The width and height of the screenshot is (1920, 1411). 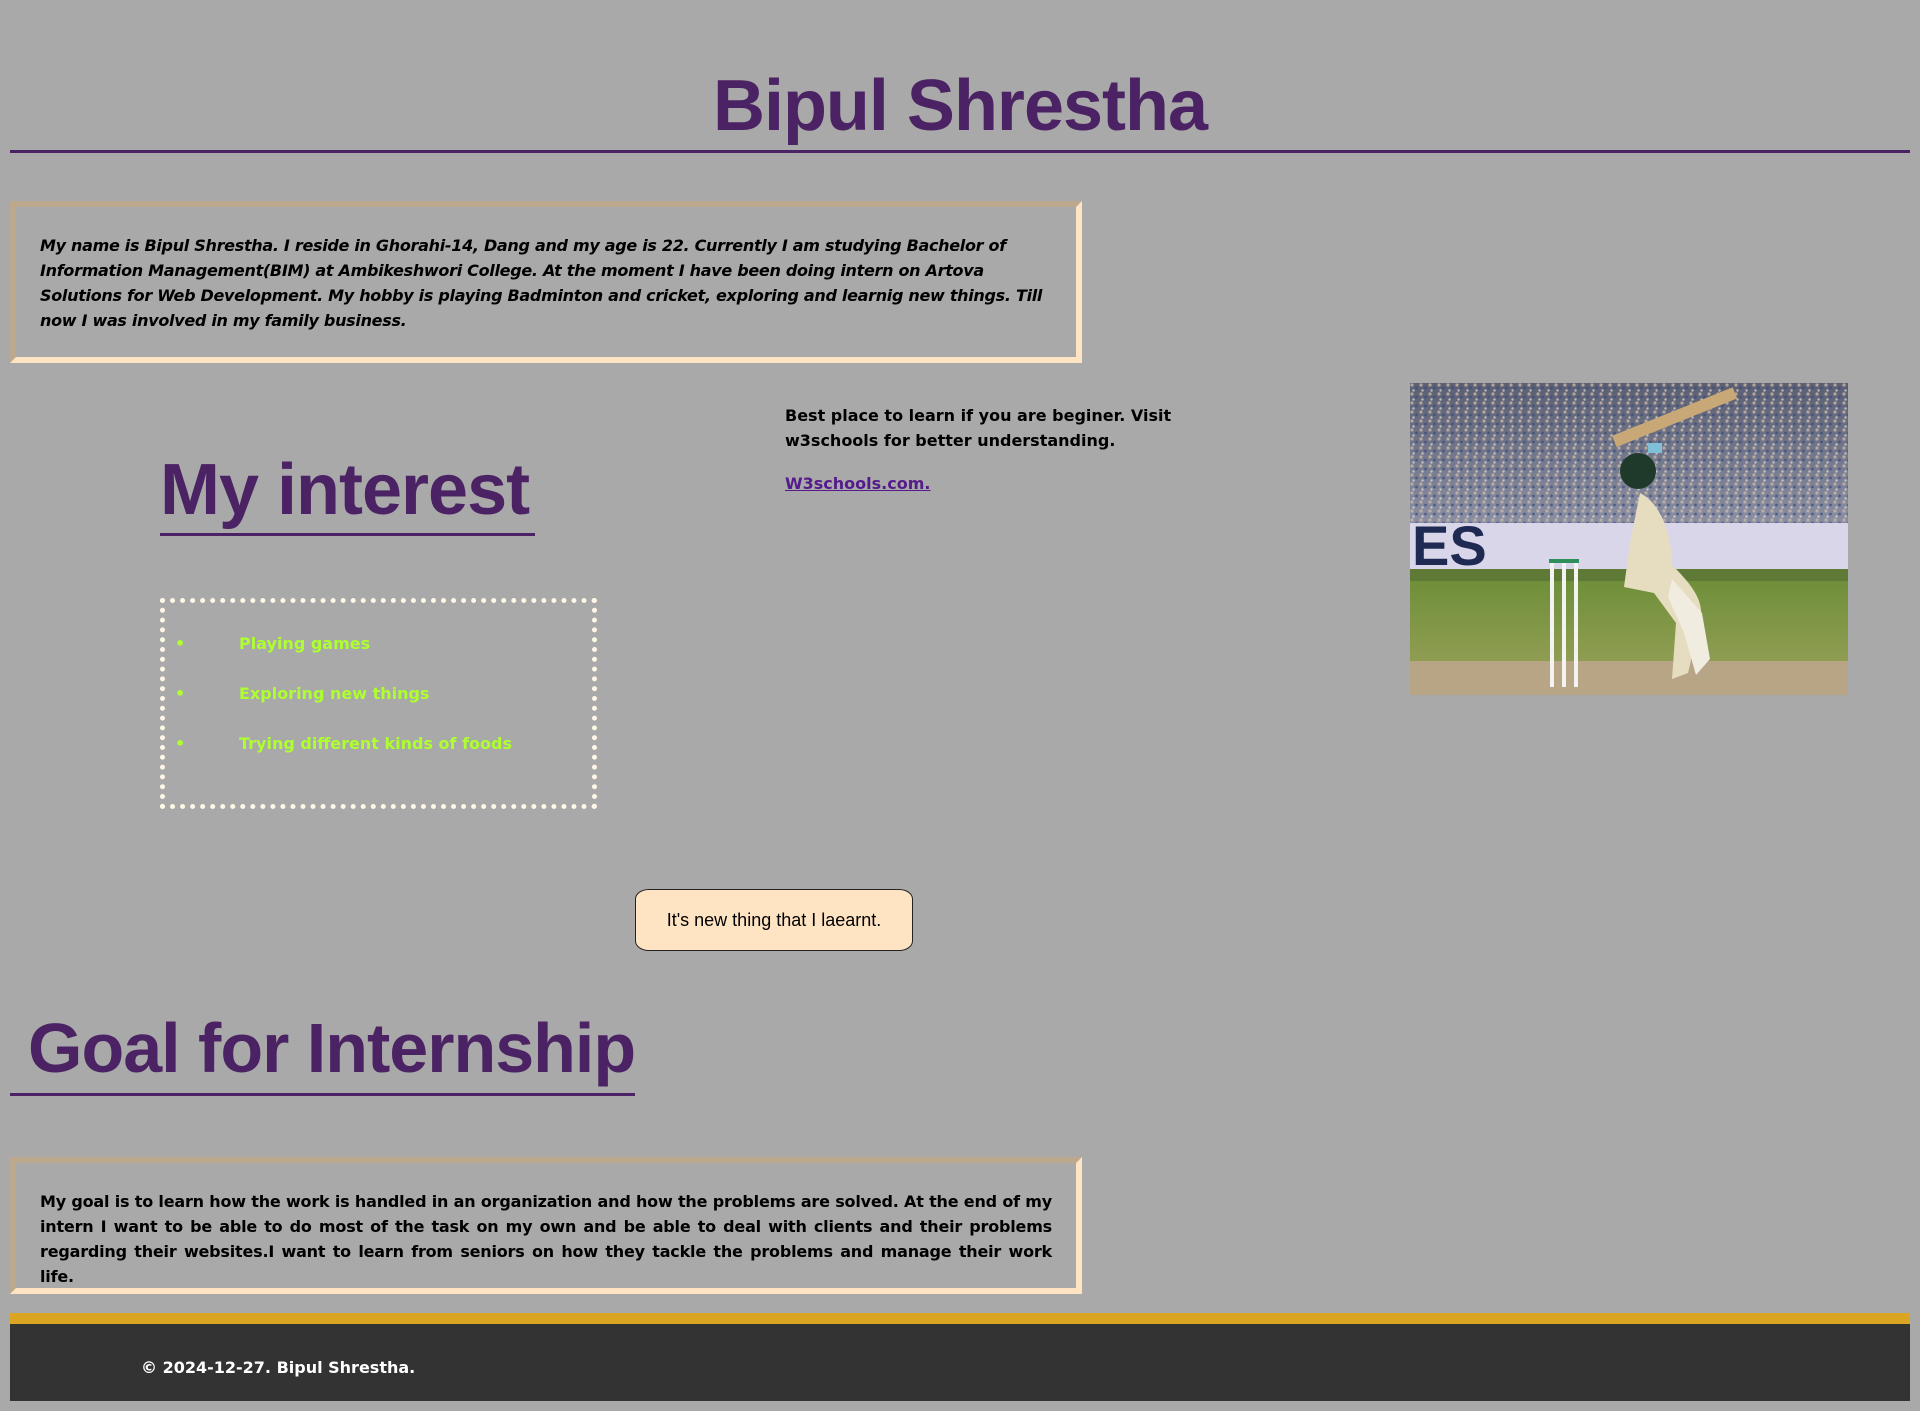 What do you see at coordinates (322, 1094) in the screenshot?
I see `goal-divider` at bounding box center [322, 1094].